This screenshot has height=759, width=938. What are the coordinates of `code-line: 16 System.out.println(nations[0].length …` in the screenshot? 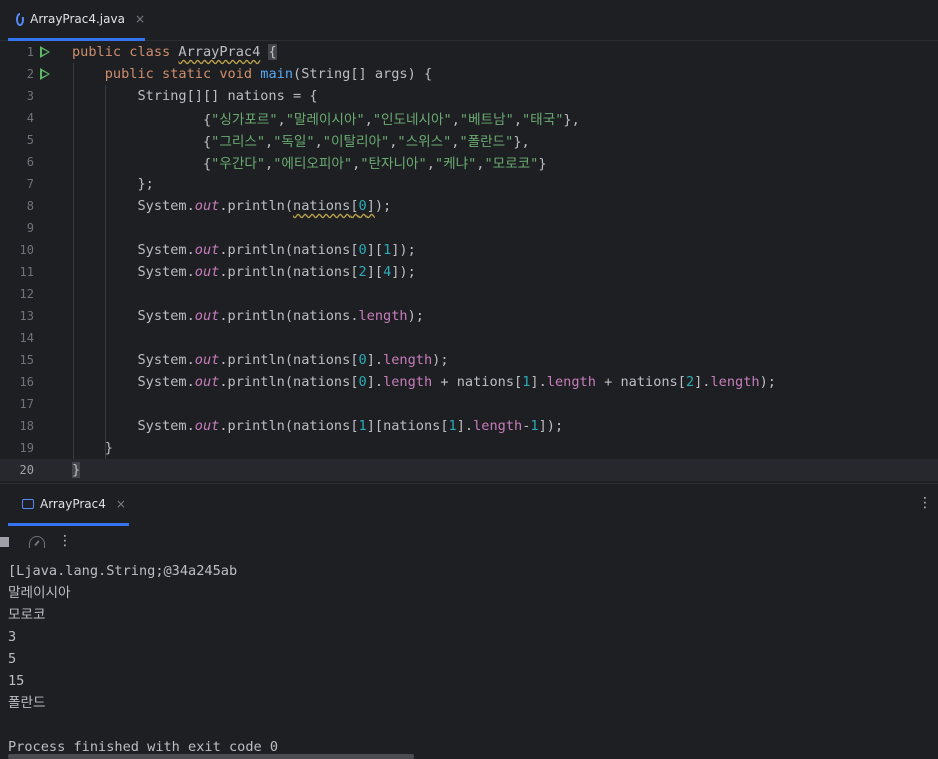 It's located at (469, 382).